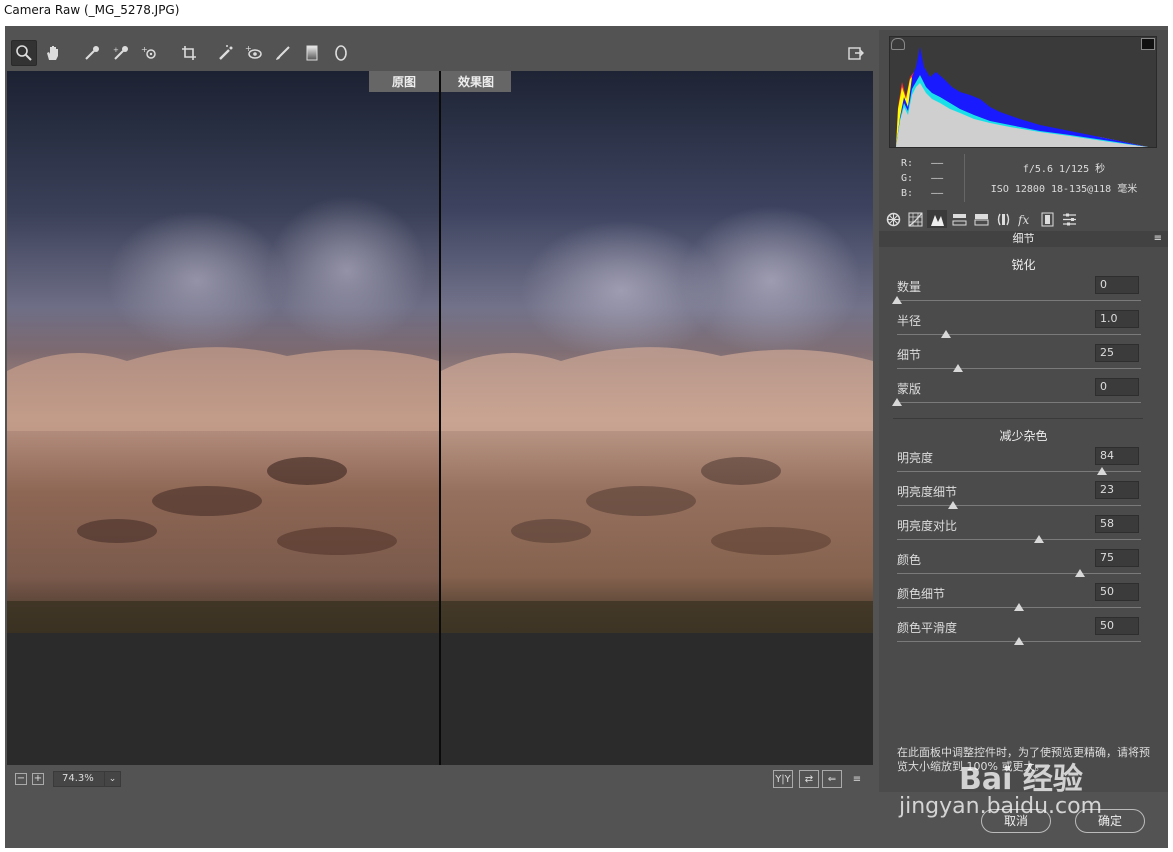 Image resolution: width=1173 pixels, height=852 pixels. What do you see at coordinates (893, 219) in the screenshot?
I see `basic-tab-icon` at bounding box center [893, 219].